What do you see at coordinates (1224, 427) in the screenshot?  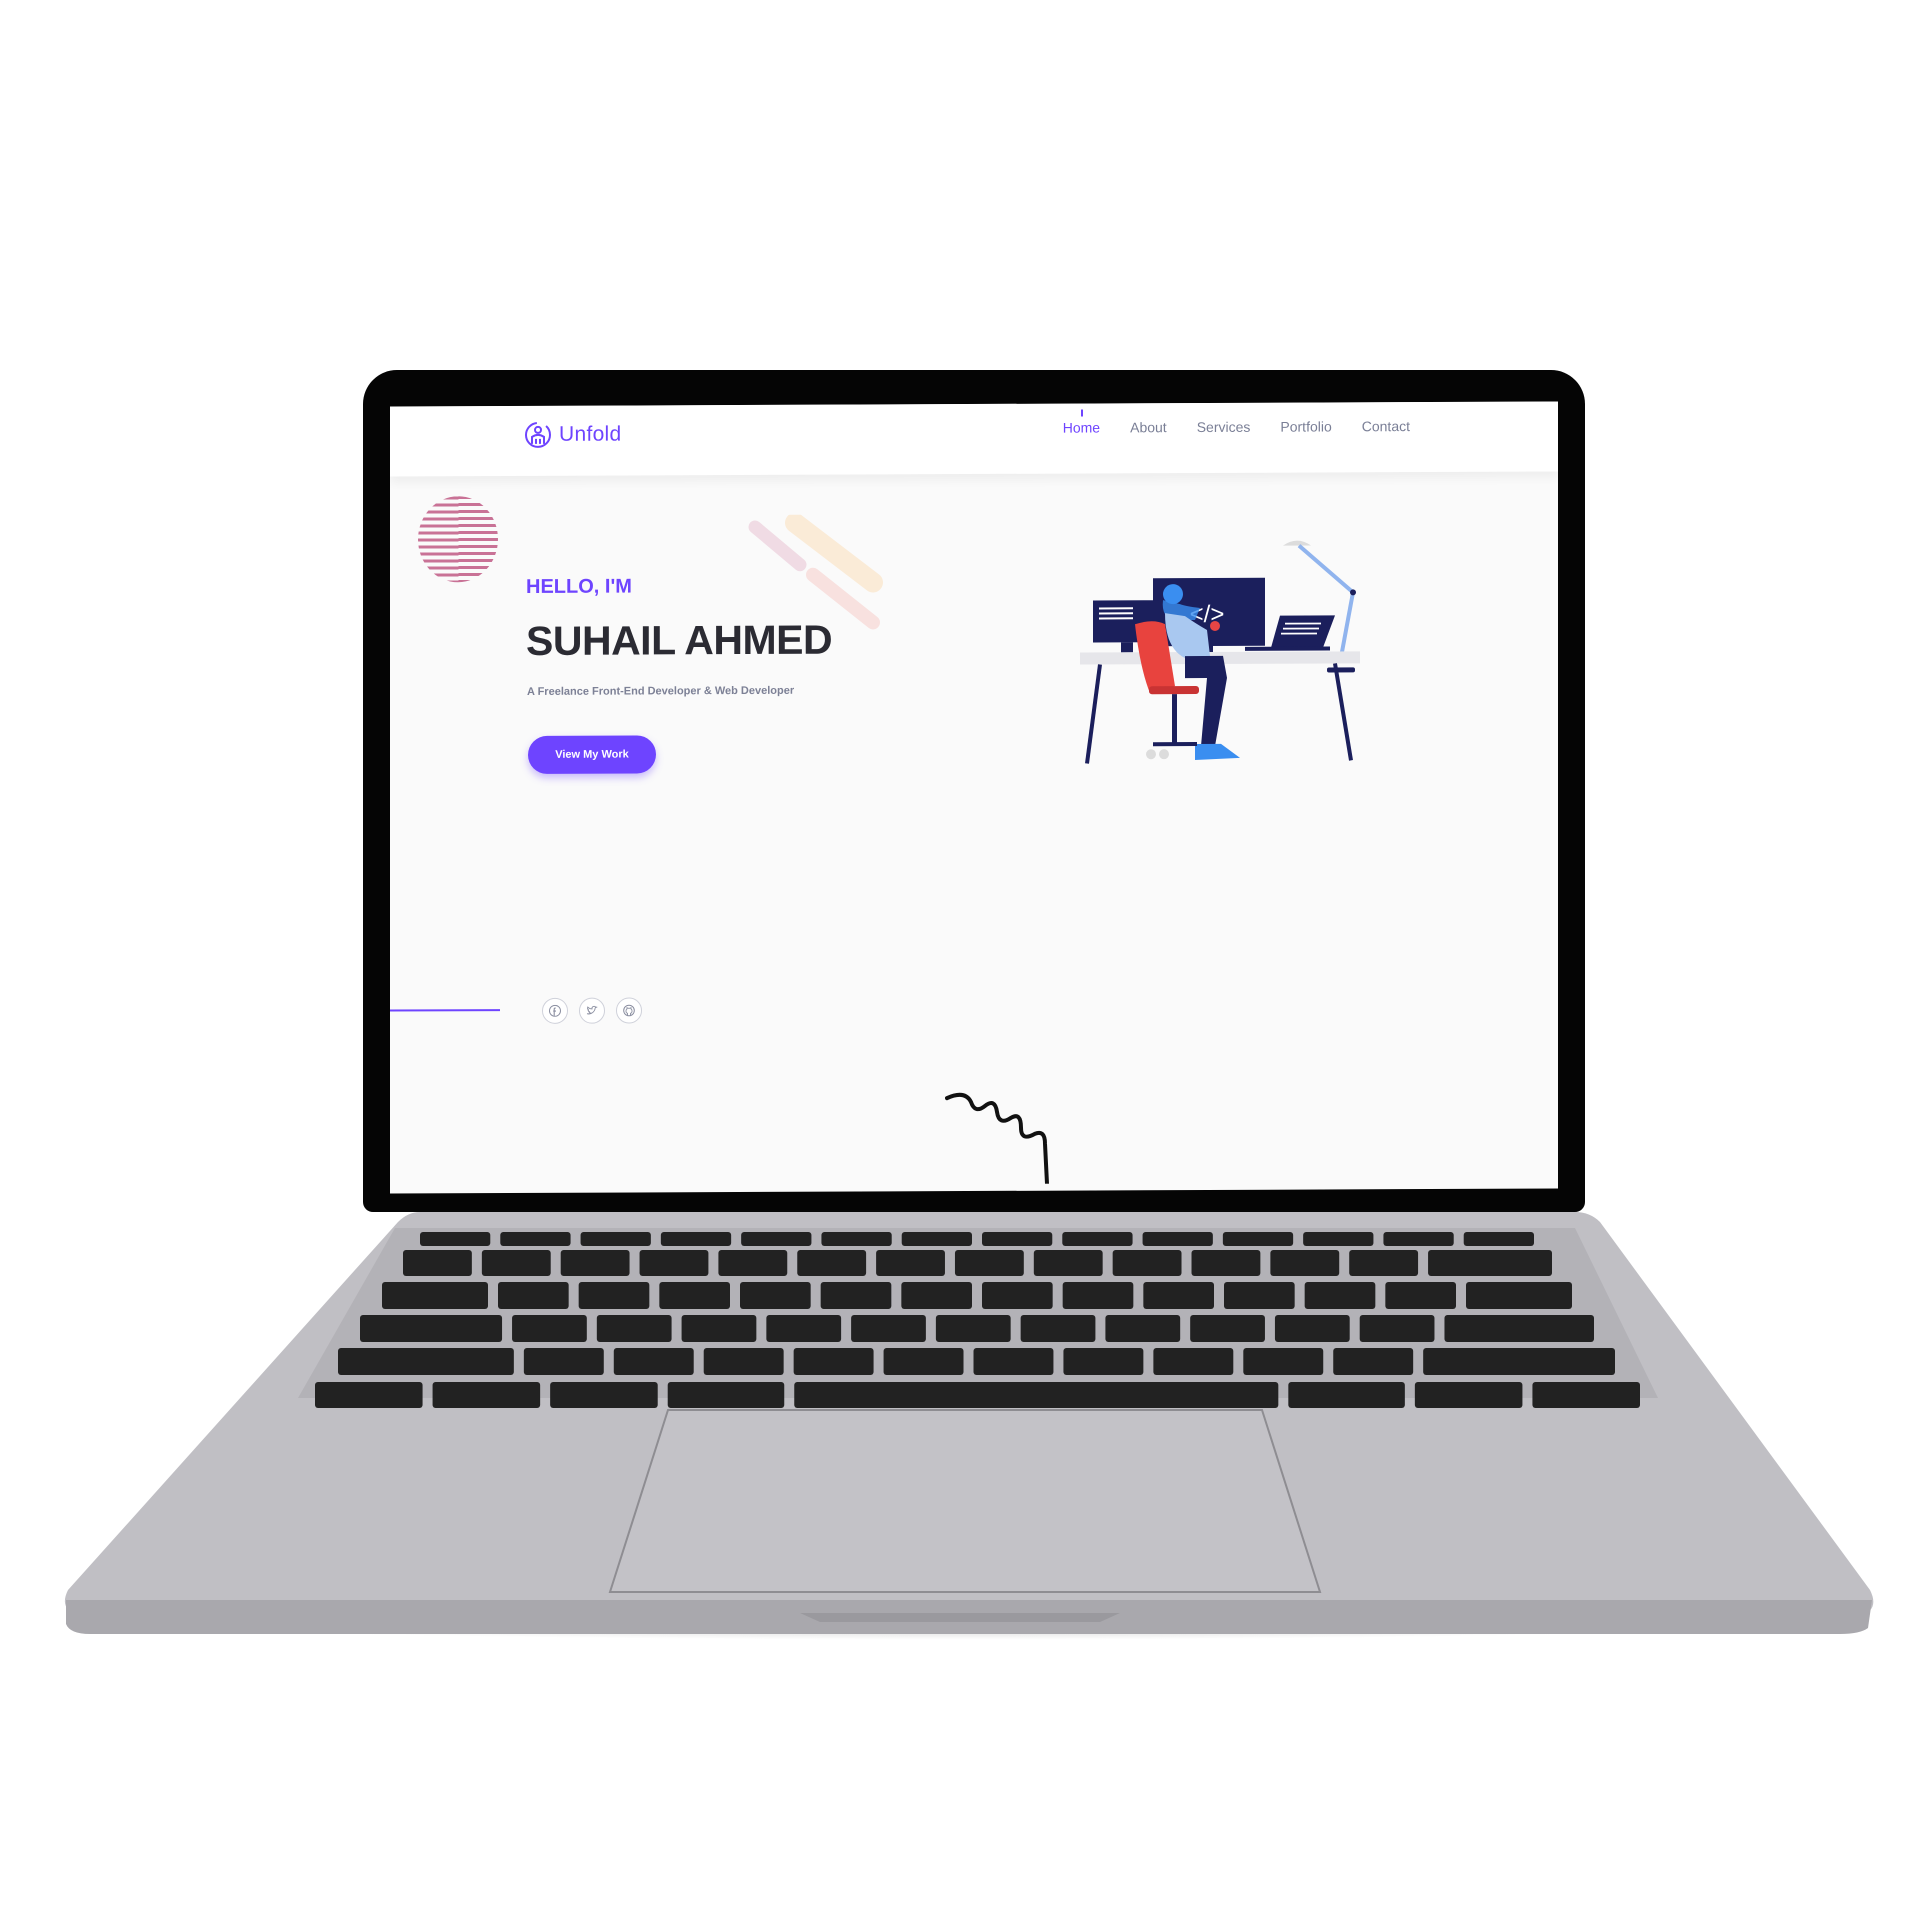 I see `nav-services: Services` at bounding box center [1224, 427].